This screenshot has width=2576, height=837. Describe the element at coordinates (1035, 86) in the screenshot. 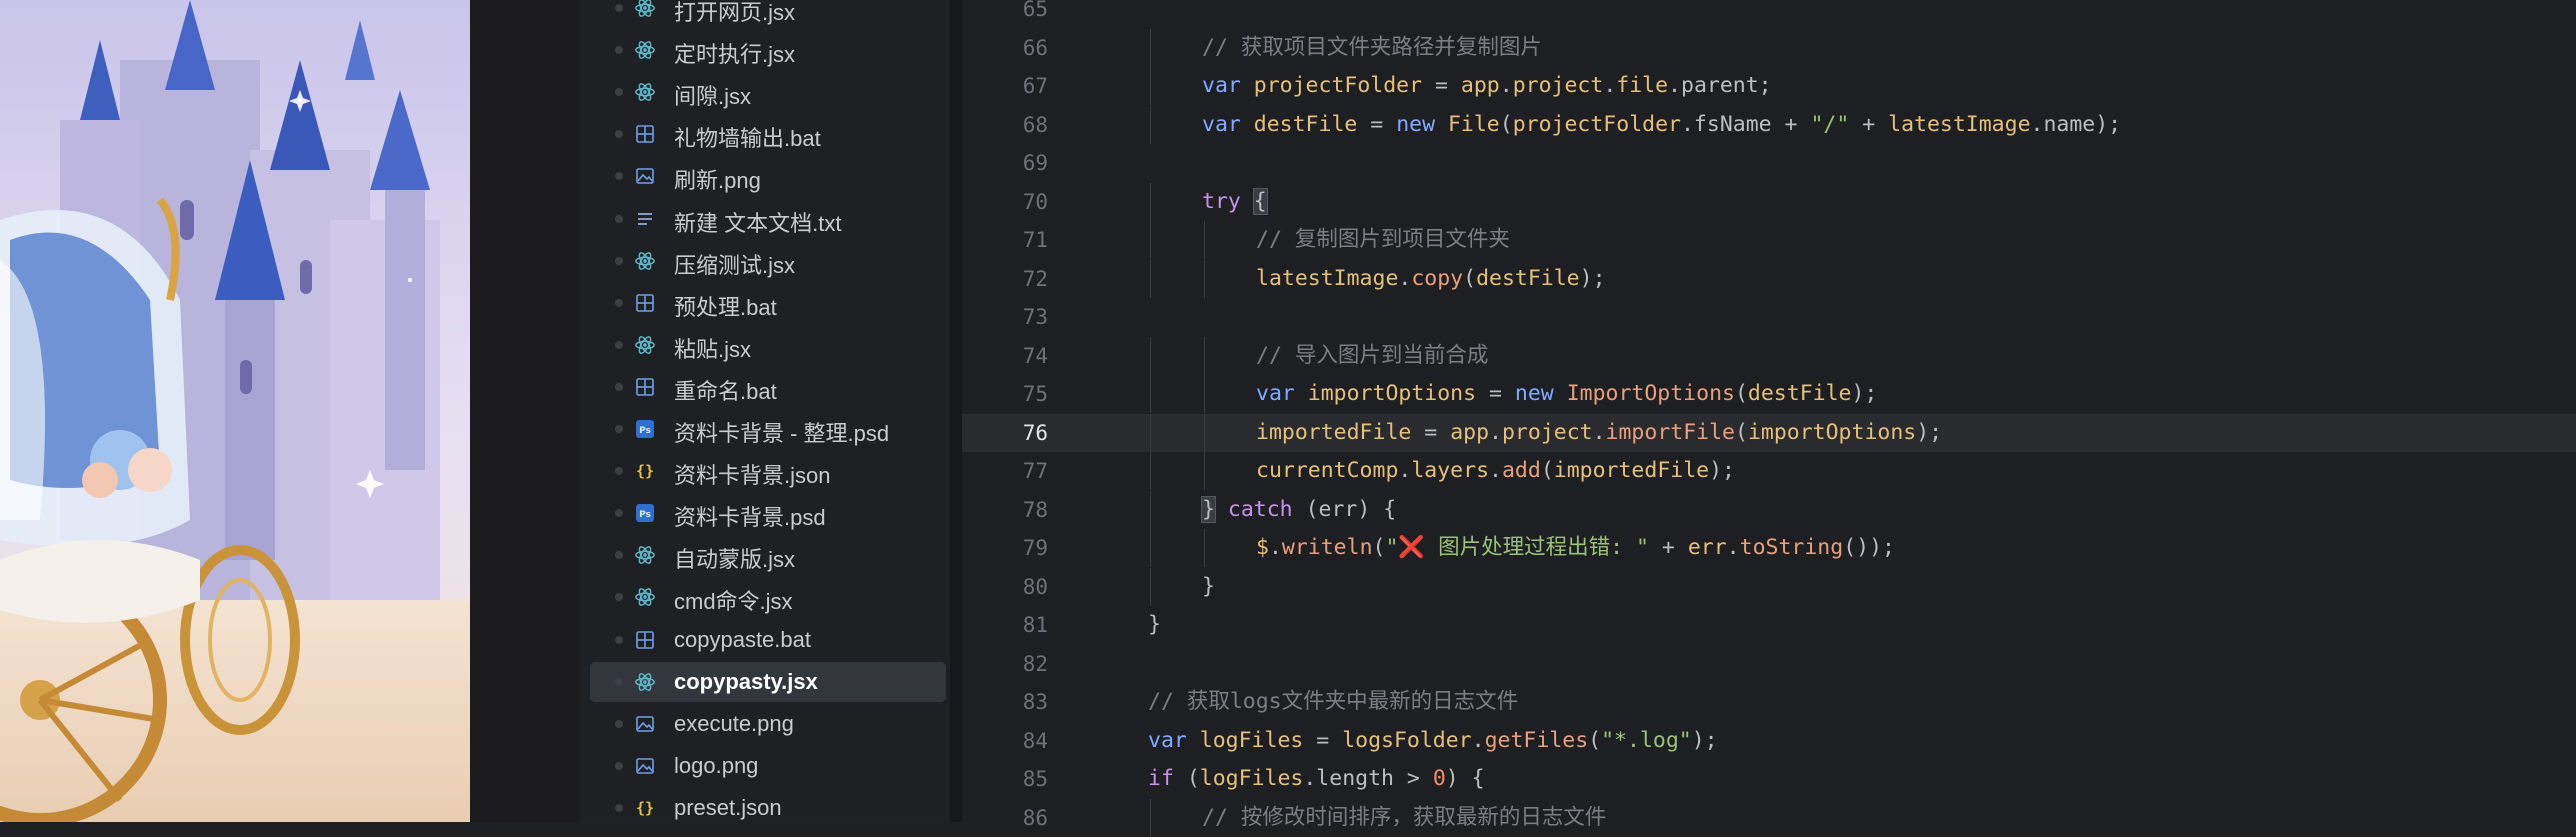

I see `line-number: 67` at that location.